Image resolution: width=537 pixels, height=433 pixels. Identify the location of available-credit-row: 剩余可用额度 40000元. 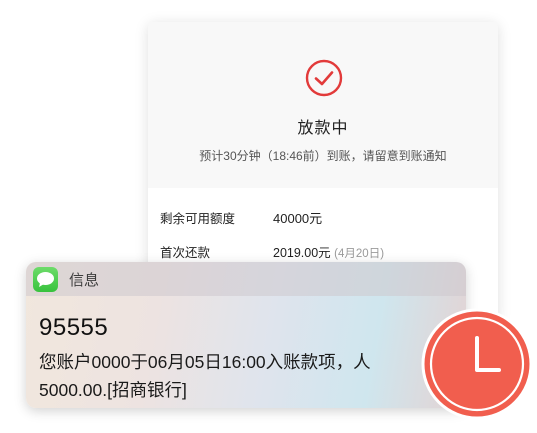
(241, 217).